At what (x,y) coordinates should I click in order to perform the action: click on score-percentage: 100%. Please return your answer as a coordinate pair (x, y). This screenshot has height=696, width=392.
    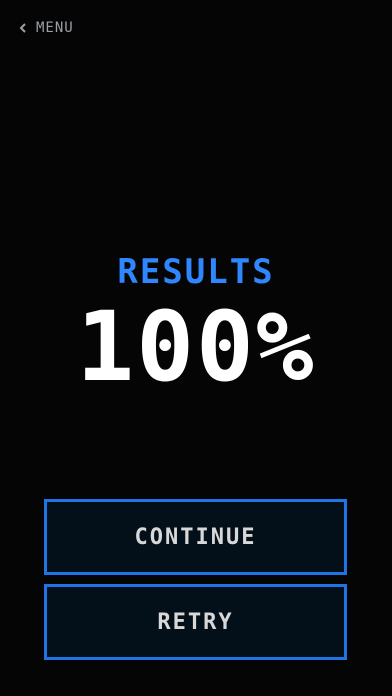
    Looking at the image, I should click on (196, 347).